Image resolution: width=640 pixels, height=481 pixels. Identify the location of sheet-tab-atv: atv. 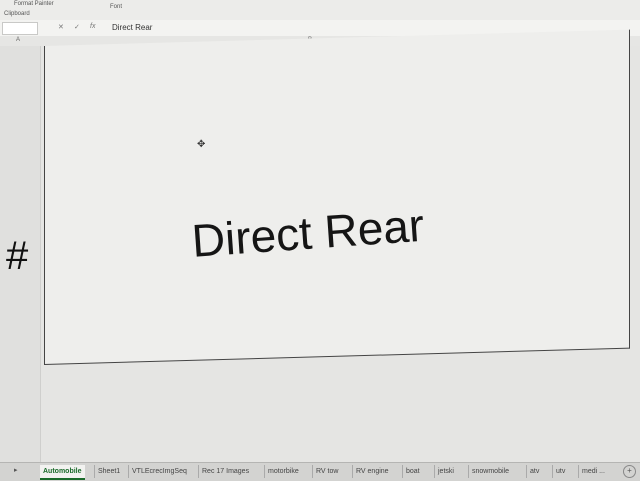
(534, 471).